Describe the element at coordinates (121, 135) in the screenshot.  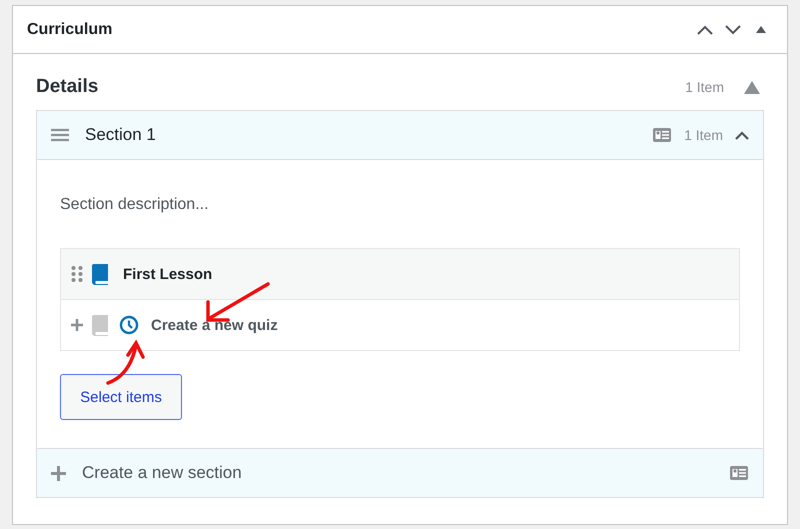
I see `section-title: Section 1` at that location.